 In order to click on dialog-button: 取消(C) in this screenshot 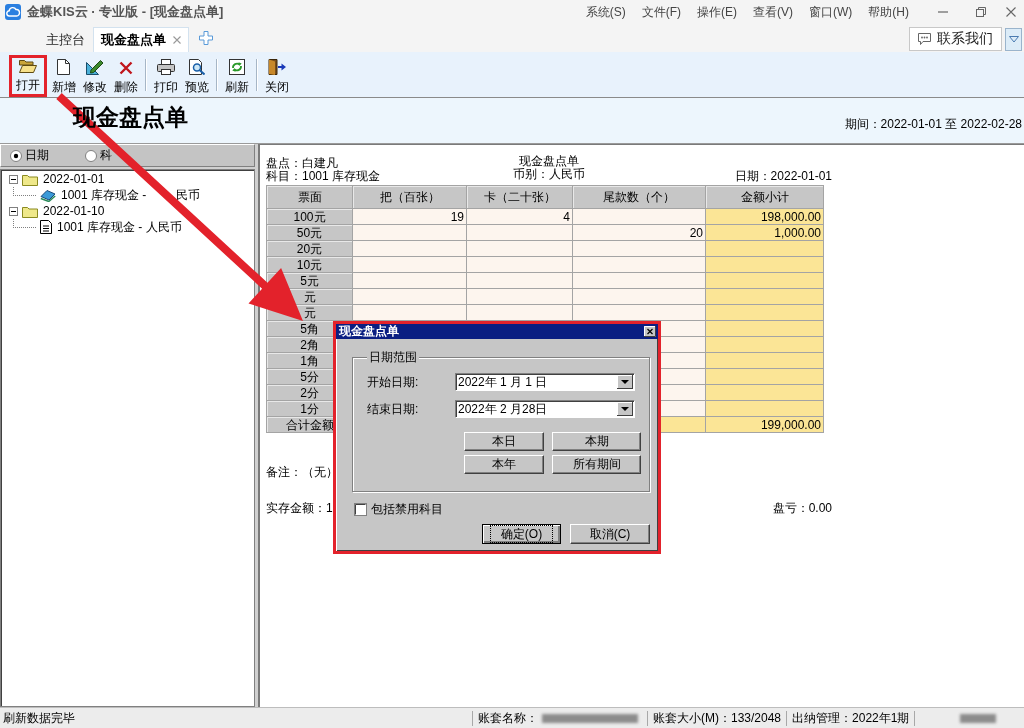, I will do `click(610, 534)`.